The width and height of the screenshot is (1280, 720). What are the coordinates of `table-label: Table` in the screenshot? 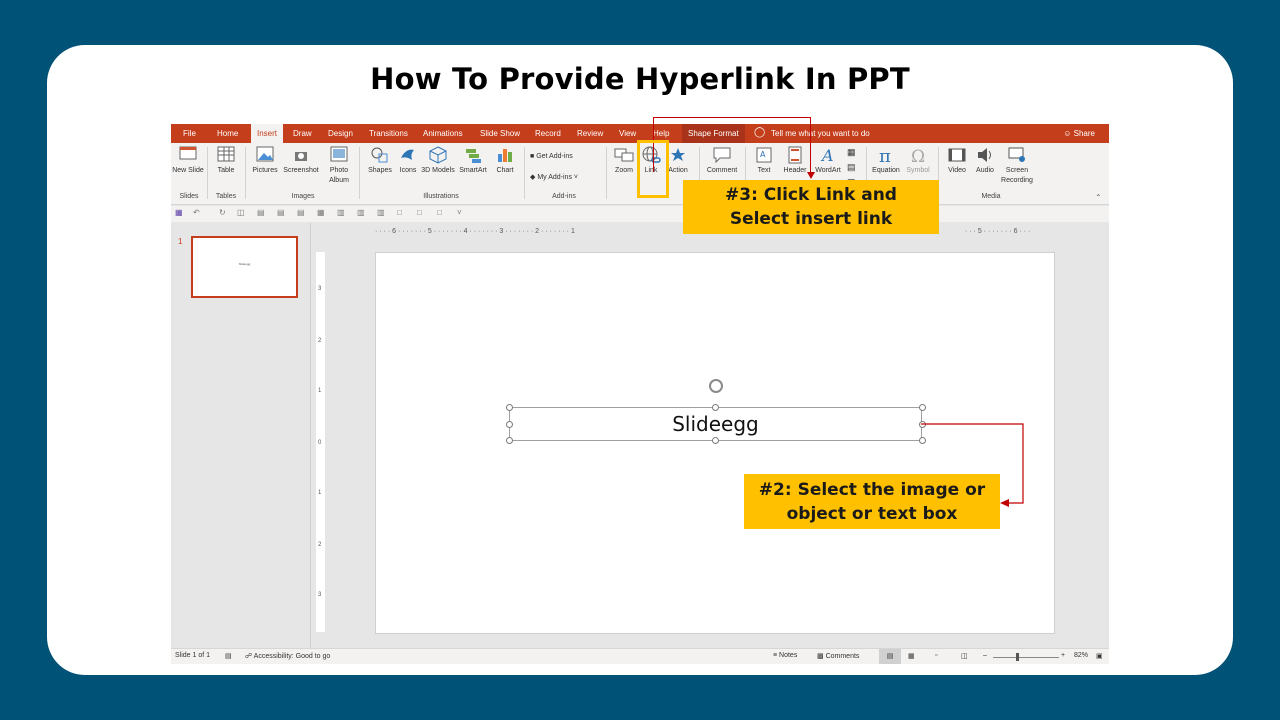 It's located at (226, 170).